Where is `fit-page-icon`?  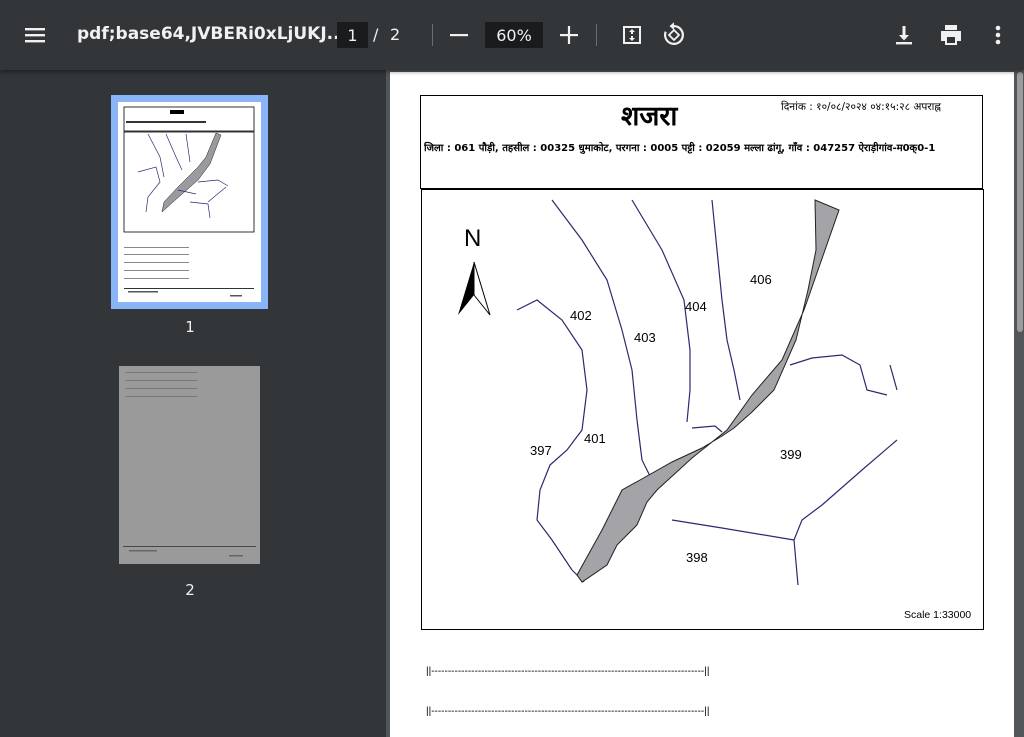
fit-page-icon is located at coordinates (632, 35).